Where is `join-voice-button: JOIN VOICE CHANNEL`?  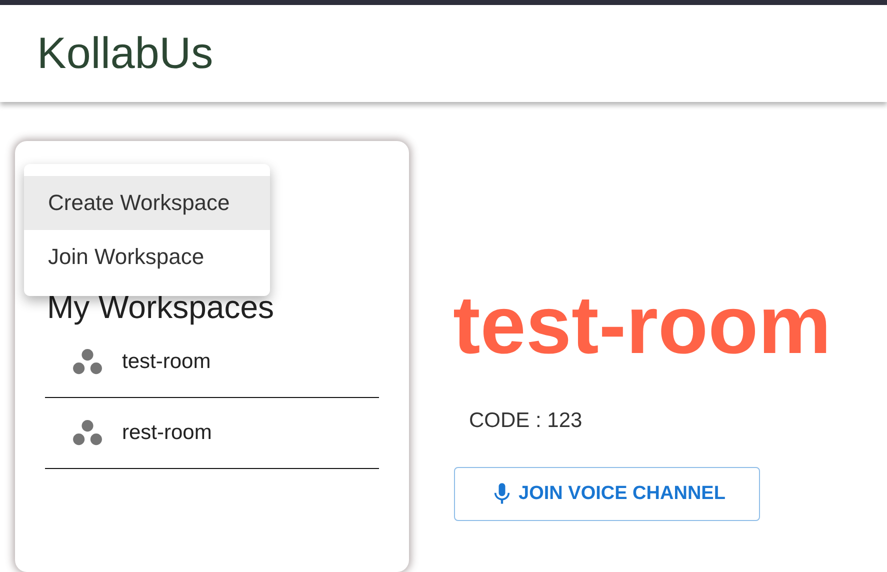 join-voice-button: JOIN VOICE CHANNEL is located at coordinates (607, 494).